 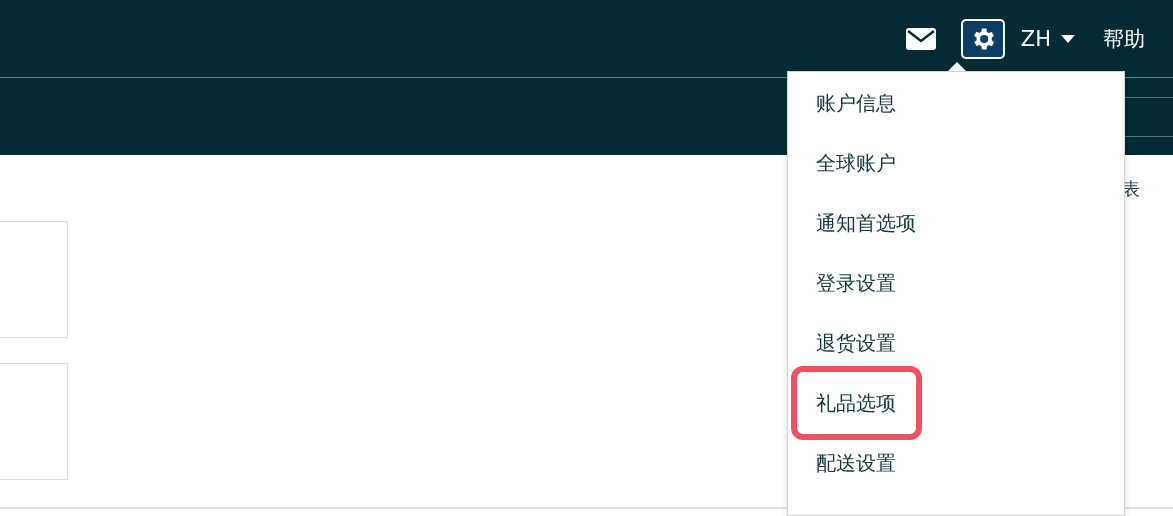 What do you see at coordinates (856, 403) in the screenshot?
I see `menu-item: 礼品选项` at bounding box center [856, 403].